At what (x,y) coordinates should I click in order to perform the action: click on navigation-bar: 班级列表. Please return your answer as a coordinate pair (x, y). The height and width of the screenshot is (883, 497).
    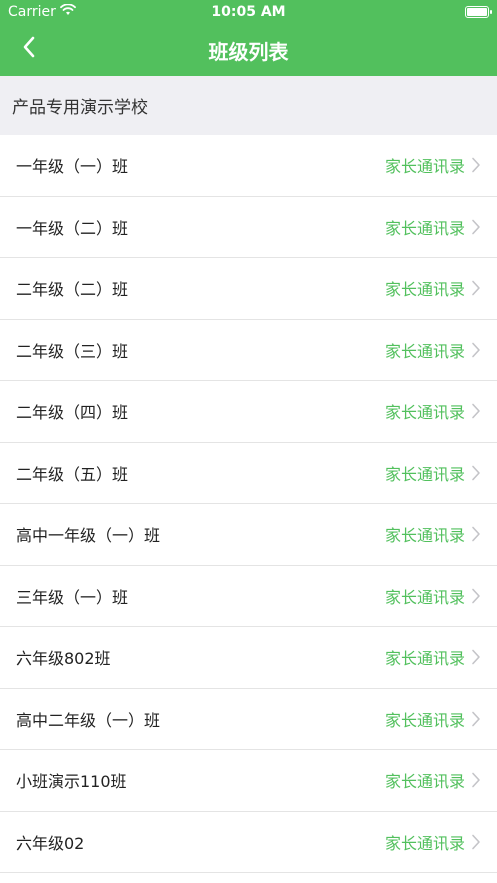
    Looking at the image, I should click on (248, 50).